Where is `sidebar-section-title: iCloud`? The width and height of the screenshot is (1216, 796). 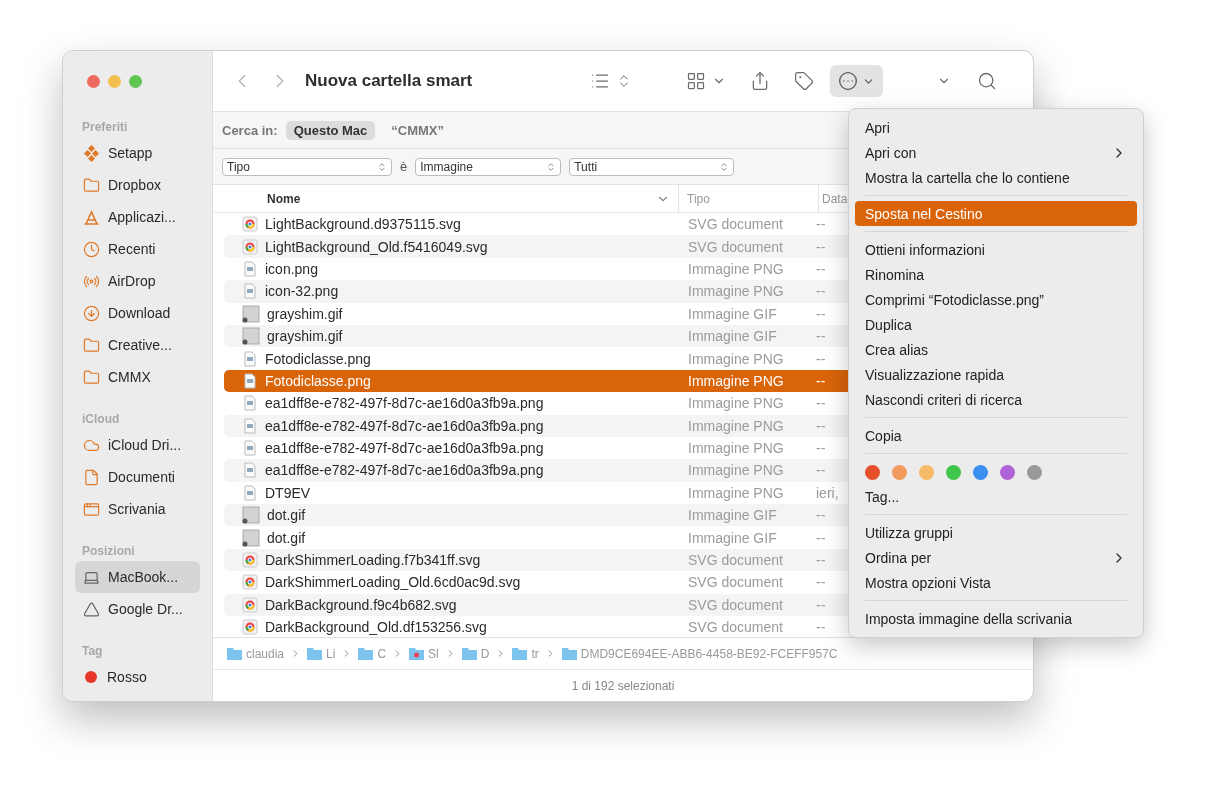
sidebar-section-title: iCloud is located at coordinates (101, 419).